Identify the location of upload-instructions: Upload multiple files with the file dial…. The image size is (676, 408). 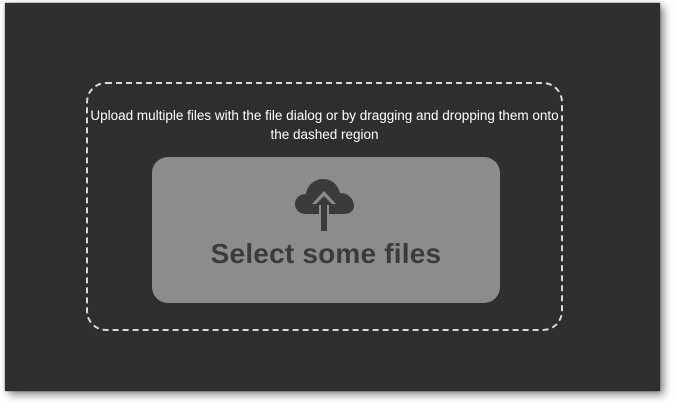
(324, 125).